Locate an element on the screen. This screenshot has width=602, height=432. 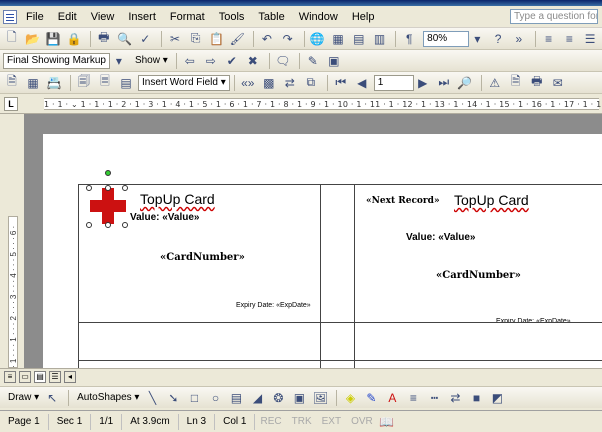
text-box-icon: ▤ is located at coordinates (236, 398).